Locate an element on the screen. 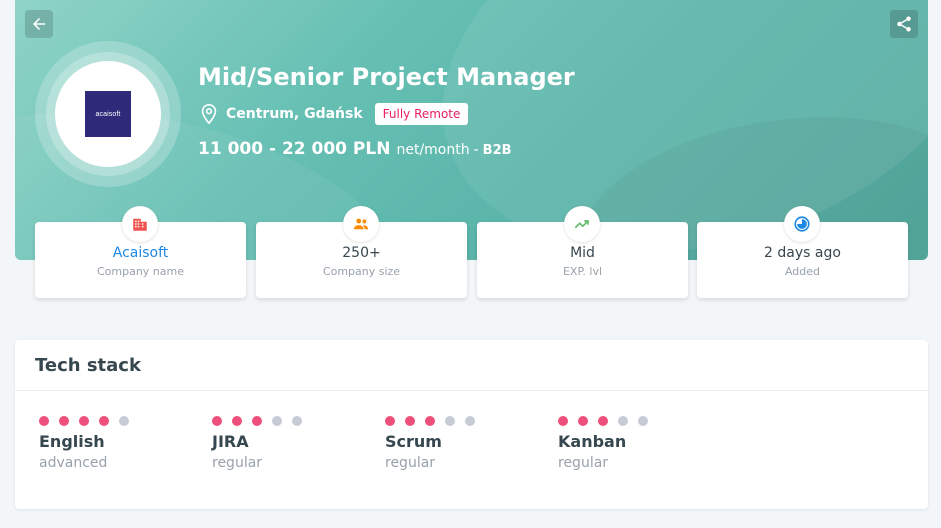  back-button is located at coordinates (39, 24).